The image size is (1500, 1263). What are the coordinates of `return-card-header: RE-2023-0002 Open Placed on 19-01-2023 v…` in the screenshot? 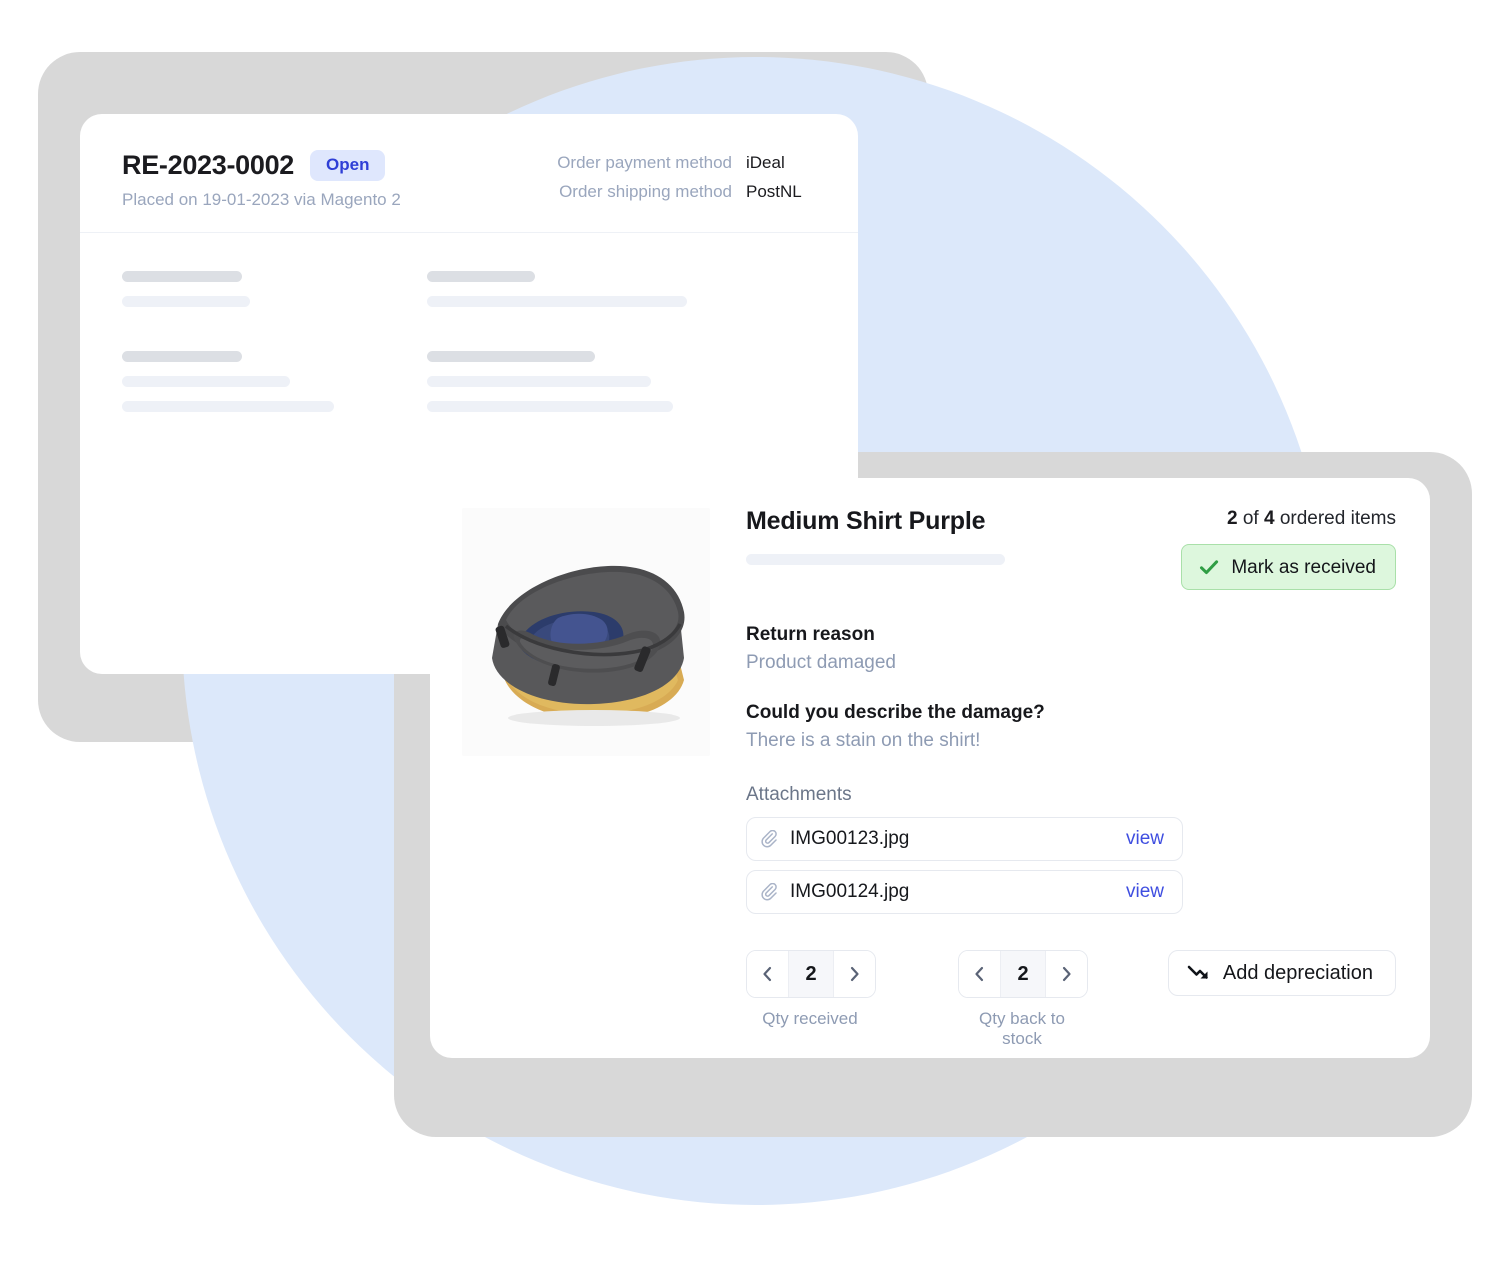 It's located at (469, 173).